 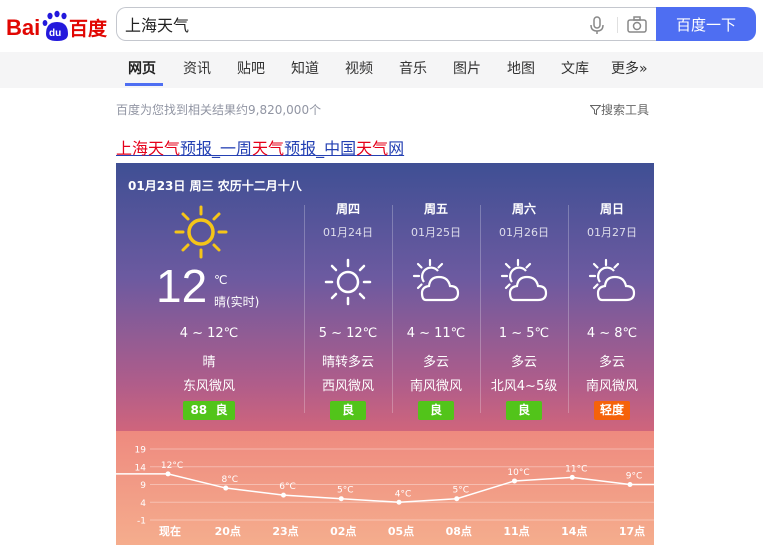 I want to click on y-tick-label: 4, so click(x=143, y=504).